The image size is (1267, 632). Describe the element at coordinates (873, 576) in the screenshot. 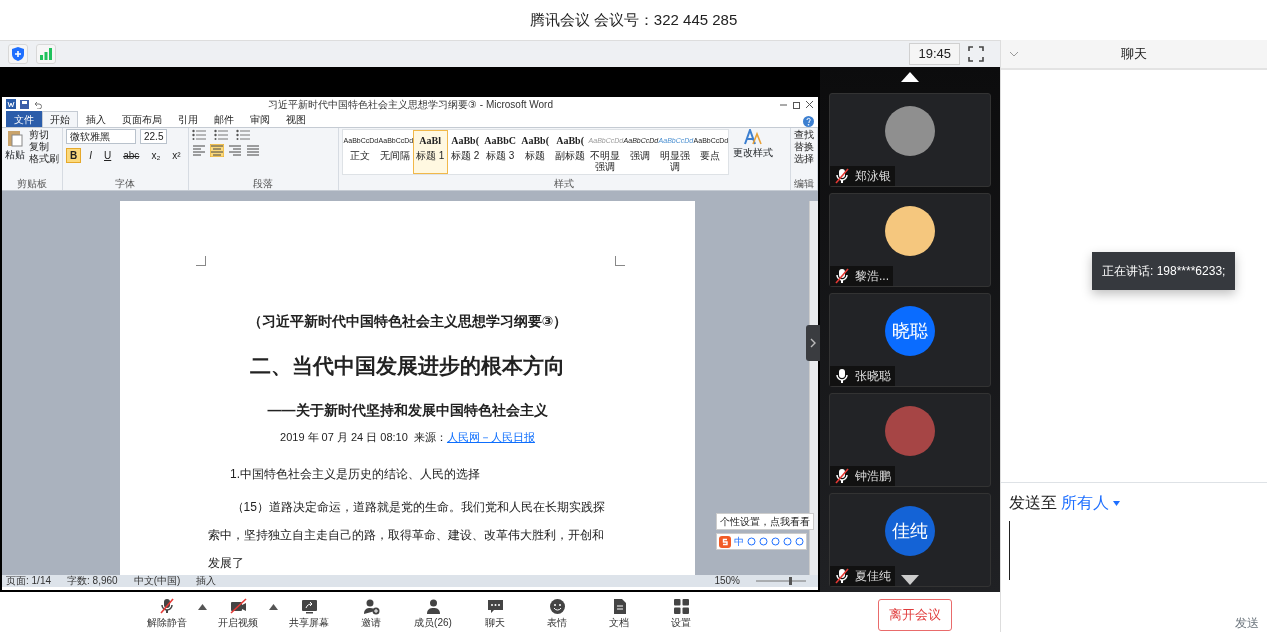

I see `participant-name: 夏佳纯` at that location.